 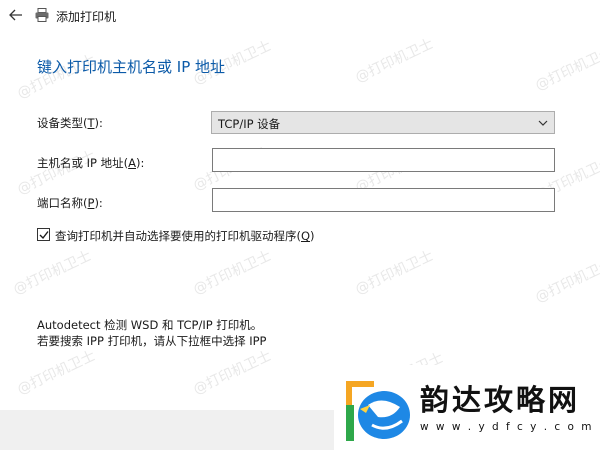 I want to click on back-arrow-icon, so click(x=15, y=15).